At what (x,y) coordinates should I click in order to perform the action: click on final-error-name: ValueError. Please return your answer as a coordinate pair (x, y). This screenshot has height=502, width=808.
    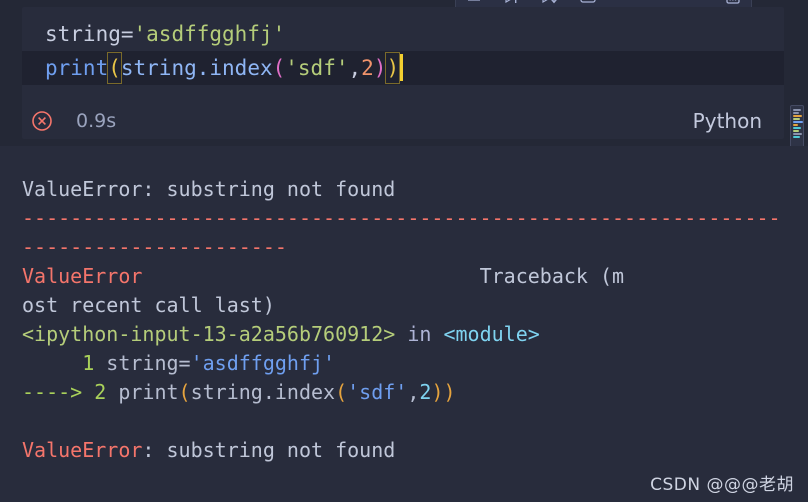
    Looking at the image, I should click on (82, 450).